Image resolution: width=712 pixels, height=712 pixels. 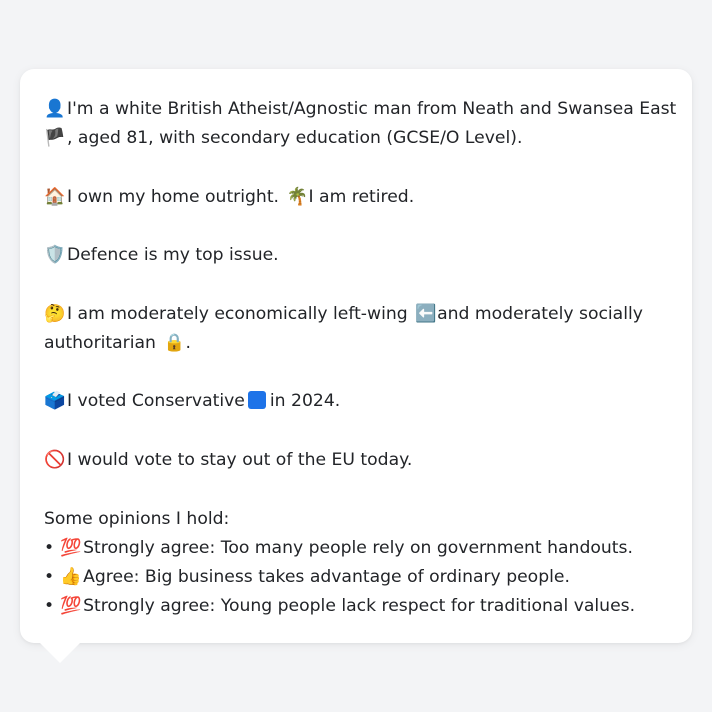 What do you see at coordinates (71, 576) in the screenshot?
I see `thumbs-up-icon: 👍` at bounding box center [71, 576].